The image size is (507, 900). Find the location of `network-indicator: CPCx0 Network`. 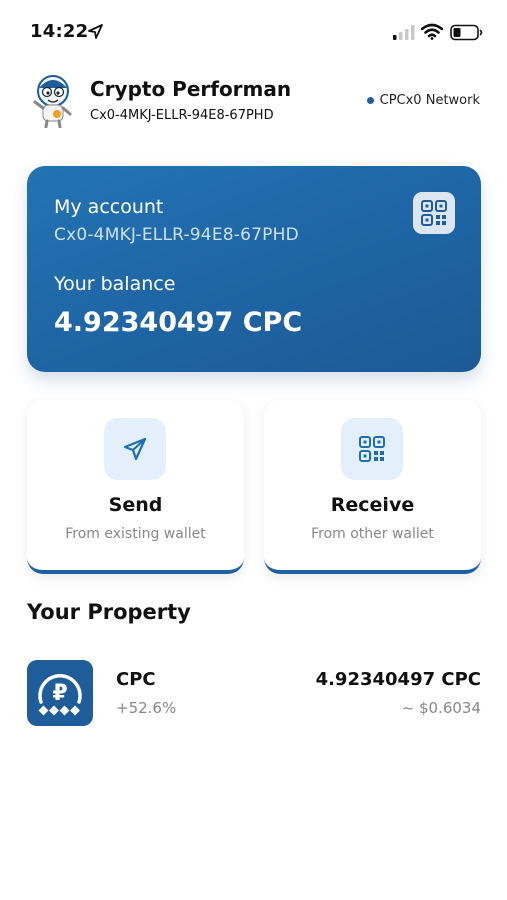

network-indicator: CPCx0 Network is located at coordinates (423, 100).